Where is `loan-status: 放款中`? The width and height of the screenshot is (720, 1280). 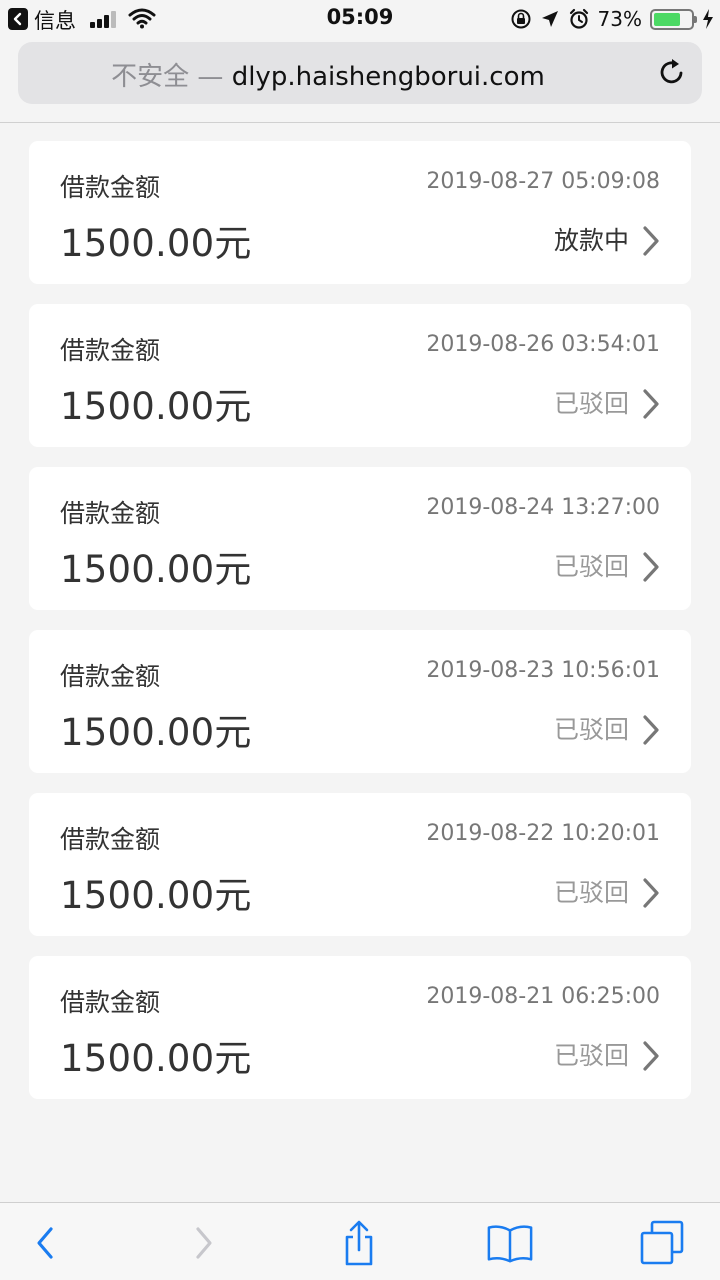
loan-status: 放款中 is located at coordinates (591, 240).